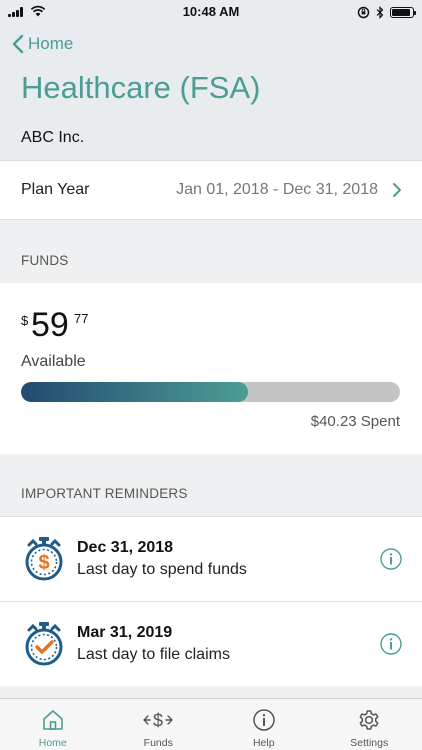 This screenshot has width=422, height=750. What do you see at coordinates (125, 632) in the screenshot?
I see `reminder-date: Mar 31, 2019` at bounding box center [125, 632].